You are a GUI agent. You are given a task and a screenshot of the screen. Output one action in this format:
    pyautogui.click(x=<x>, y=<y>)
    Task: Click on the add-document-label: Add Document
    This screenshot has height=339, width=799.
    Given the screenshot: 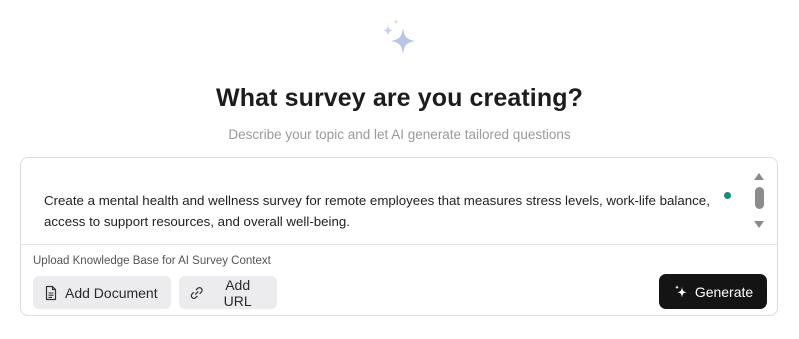 What is the action you would take?
    pyautogui.click(x=111, y=292)
    